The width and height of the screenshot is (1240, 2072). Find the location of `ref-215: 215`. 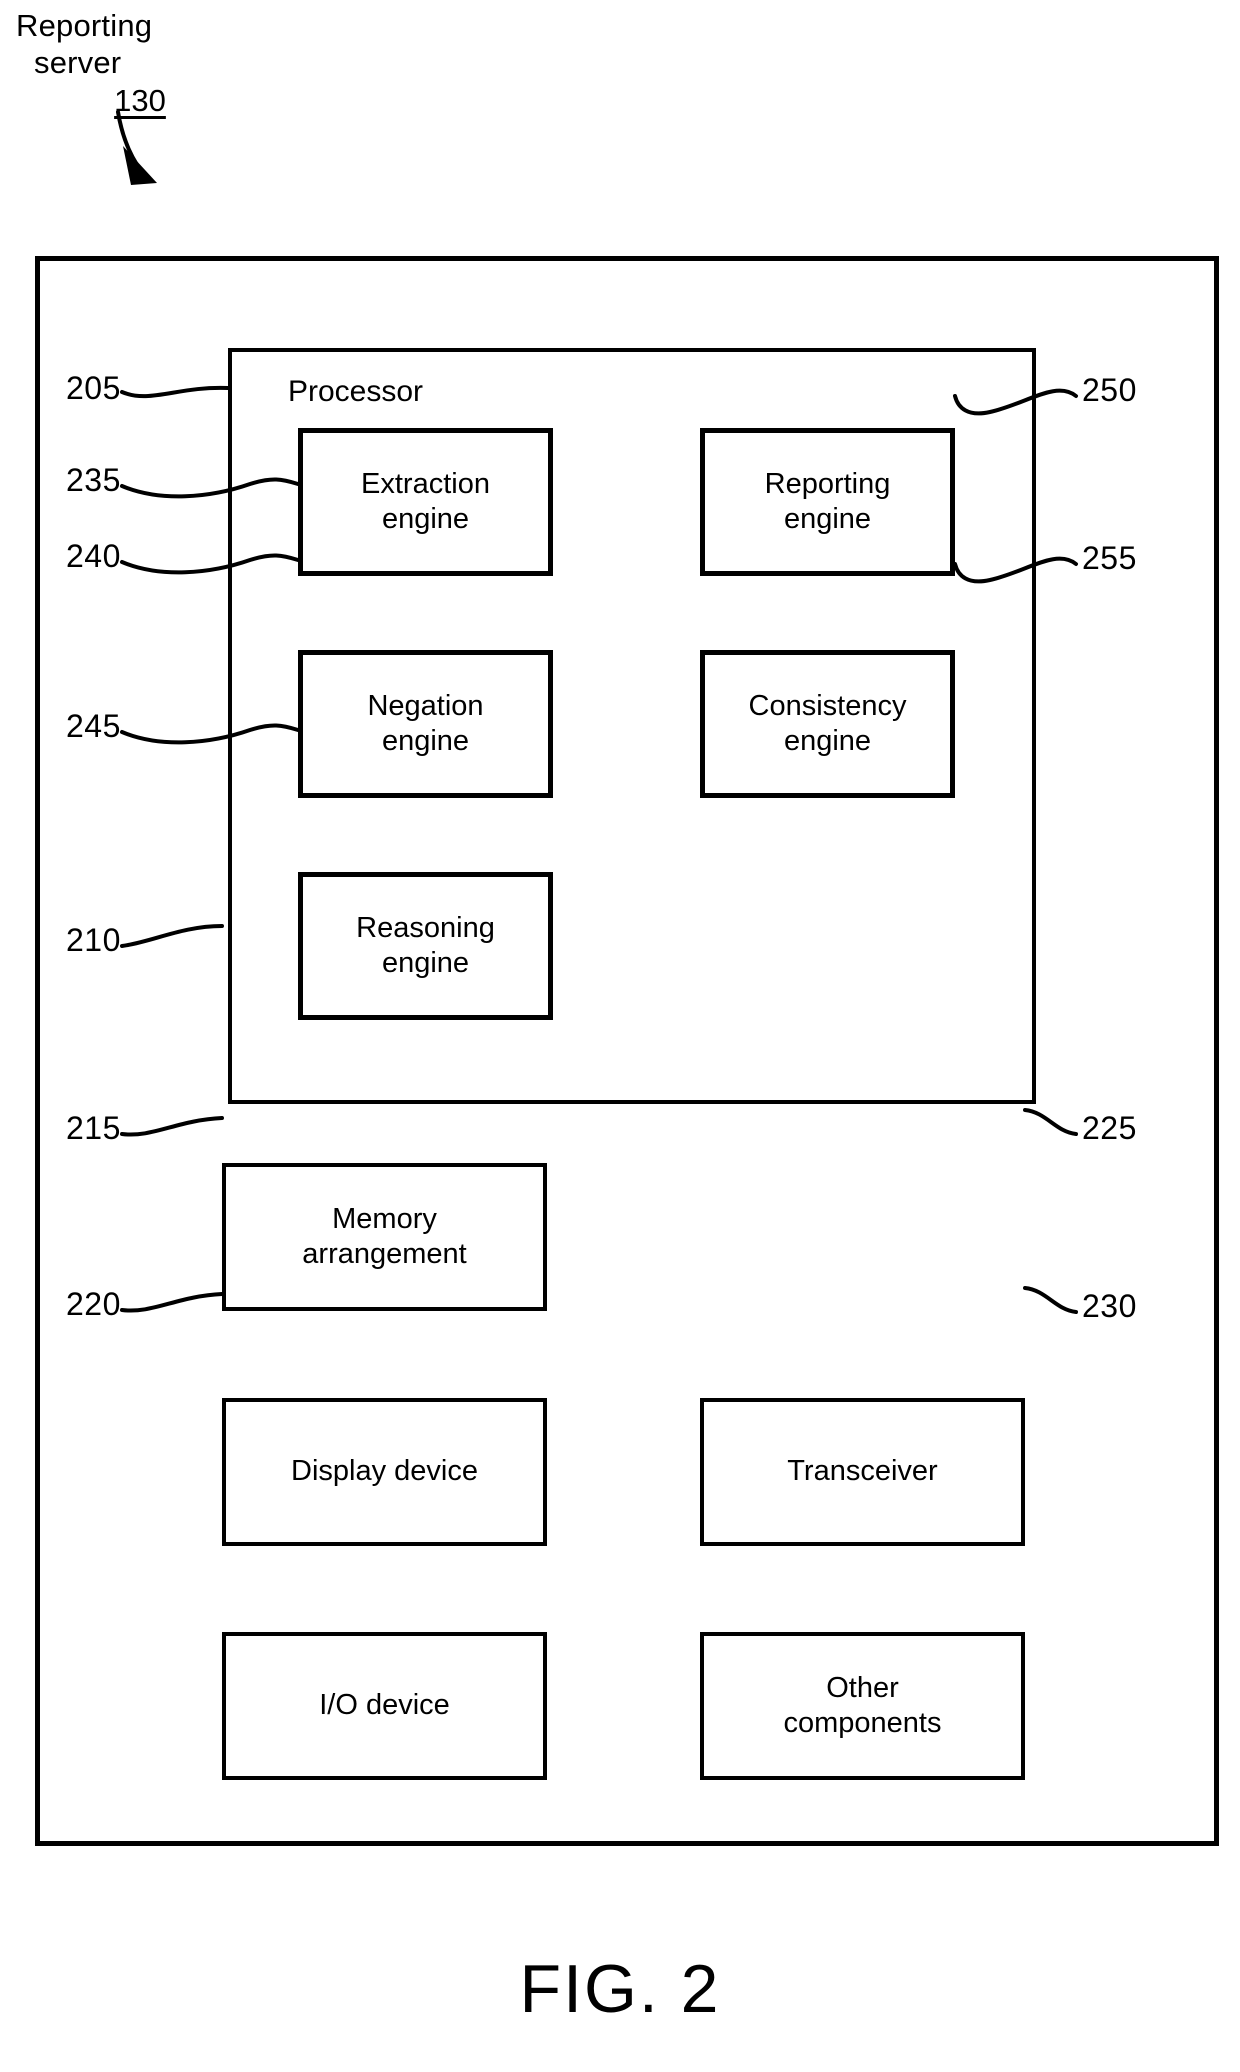

ref-215: 215 is located at coordinates (93, 1128).